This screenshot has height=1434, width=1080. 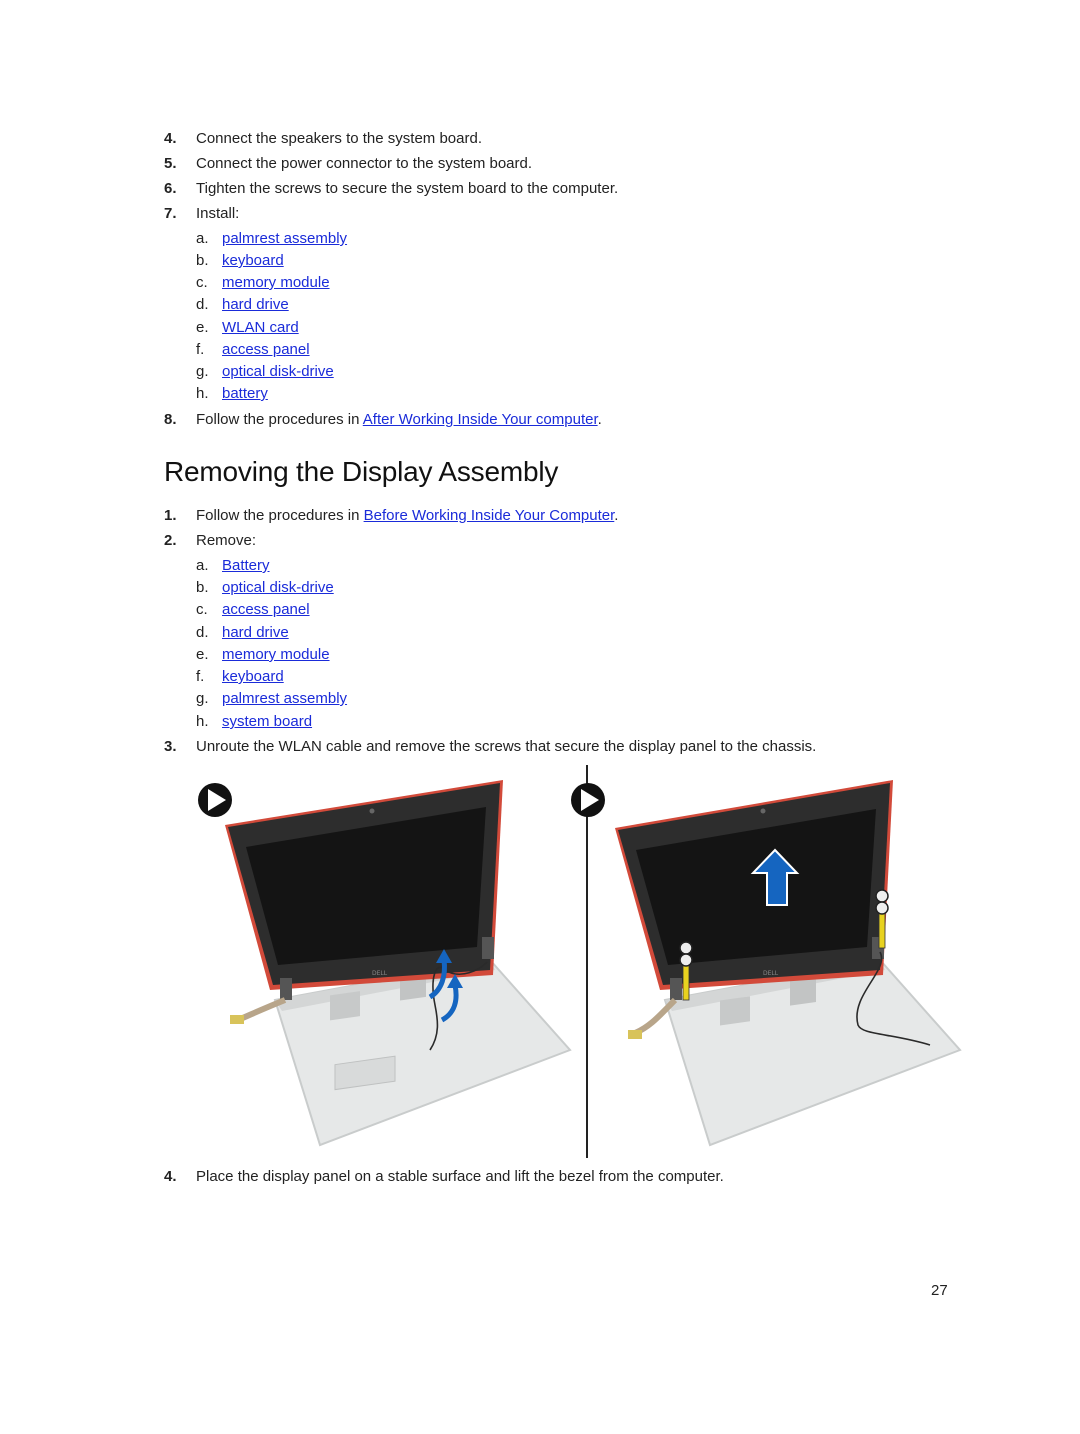 What do you see at coordinates (939, 1290) in the screenshot?
I see `page-number: 27` at bounding box center [939, 1290].